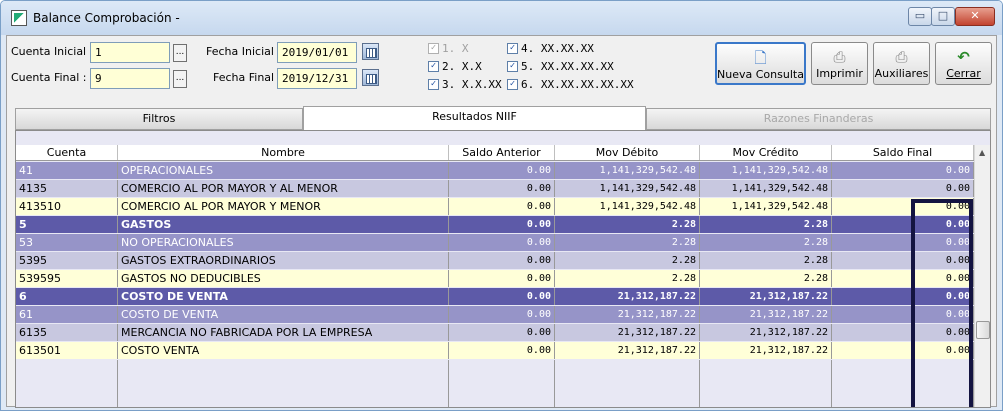 Image resolution: width=1003 pixels, height=411 pixels. What do you see at coordinates (474, 118) in the screenshot?
I see `tab-resultados-niif: Resultados NIIF` at bounding box center [474, 118].